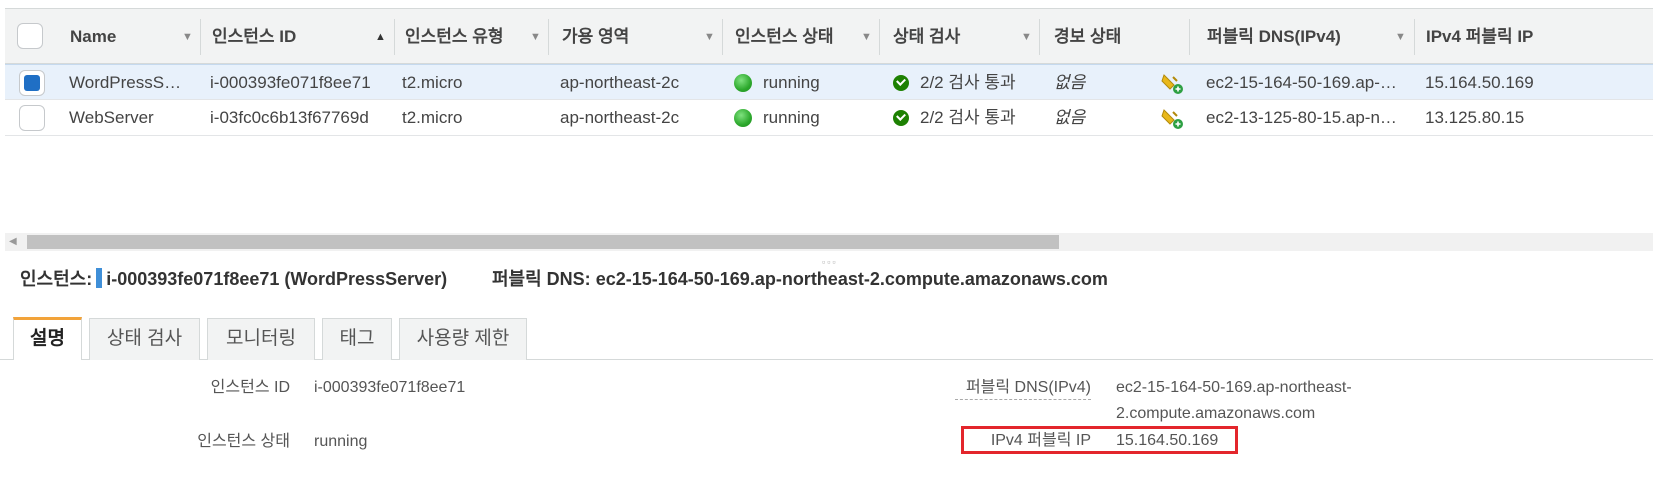  Describe the element at coordinates (93, 36) in the screenshot. I see `col-name-label: Name` at that location.